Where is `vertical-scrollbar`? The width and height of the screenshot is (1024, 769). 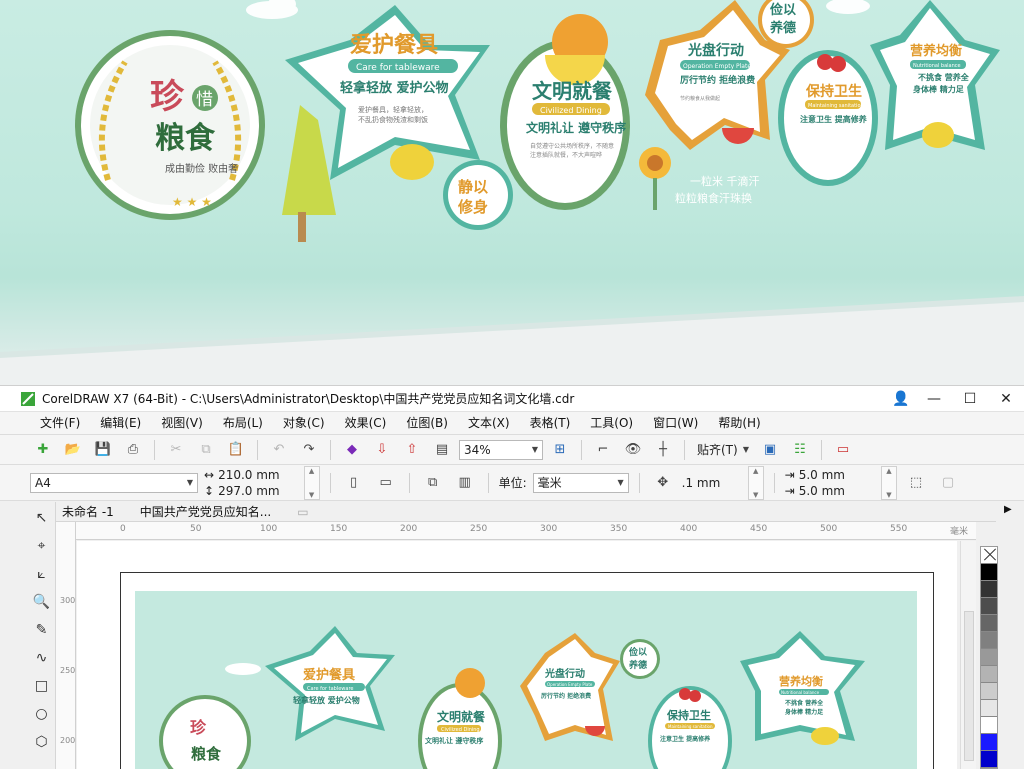 vertical-scrollbar is located at coordinates (968, 655).